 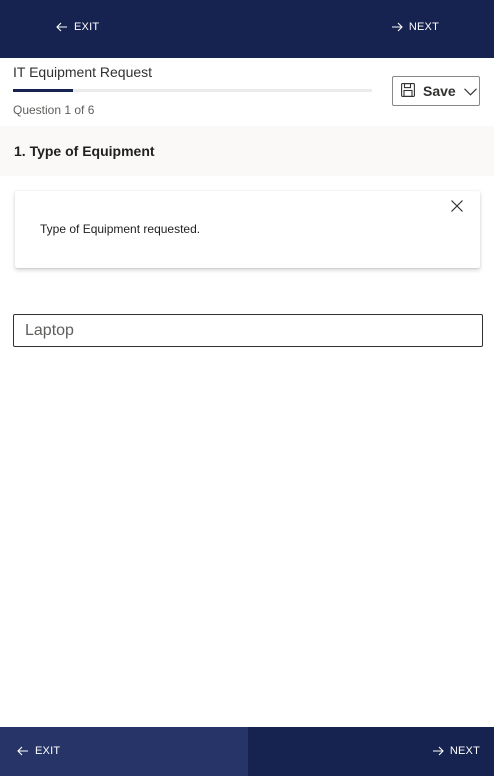 I want to click on bottom-exit-label: EXIT, so click(x=48, y=751).